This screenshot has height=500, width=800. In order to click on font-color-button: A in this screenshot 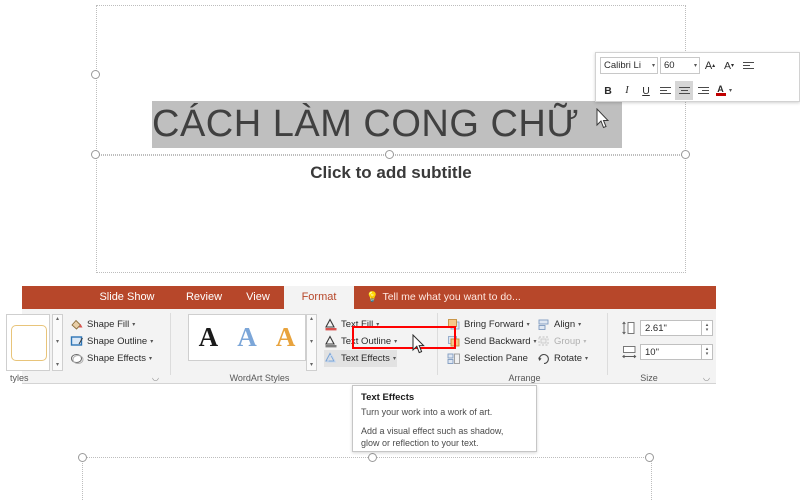, I will do `click(720, 90)`.